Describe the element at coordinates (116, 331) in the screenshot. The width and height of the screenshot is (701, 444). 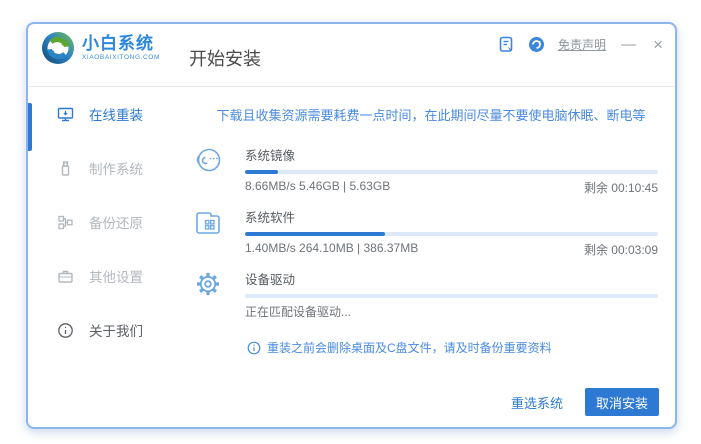
I see `sidebar-item-label: 关于我们` at that location.